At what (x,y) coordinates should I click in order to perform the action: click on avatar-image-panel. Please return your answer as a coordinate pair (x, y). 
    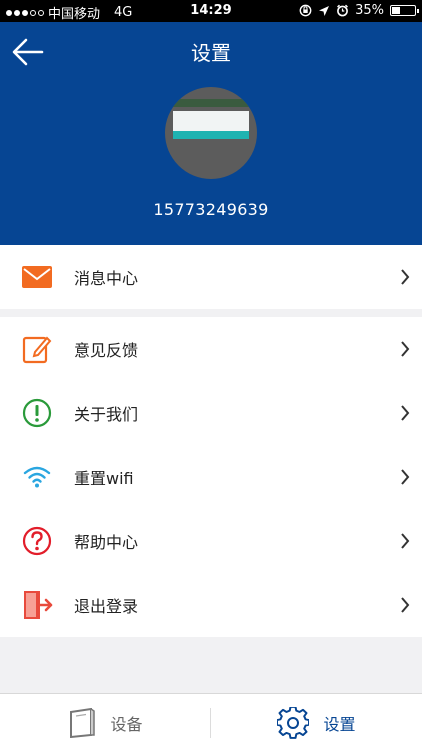
    Looking at the image, I should click on (211, 121).